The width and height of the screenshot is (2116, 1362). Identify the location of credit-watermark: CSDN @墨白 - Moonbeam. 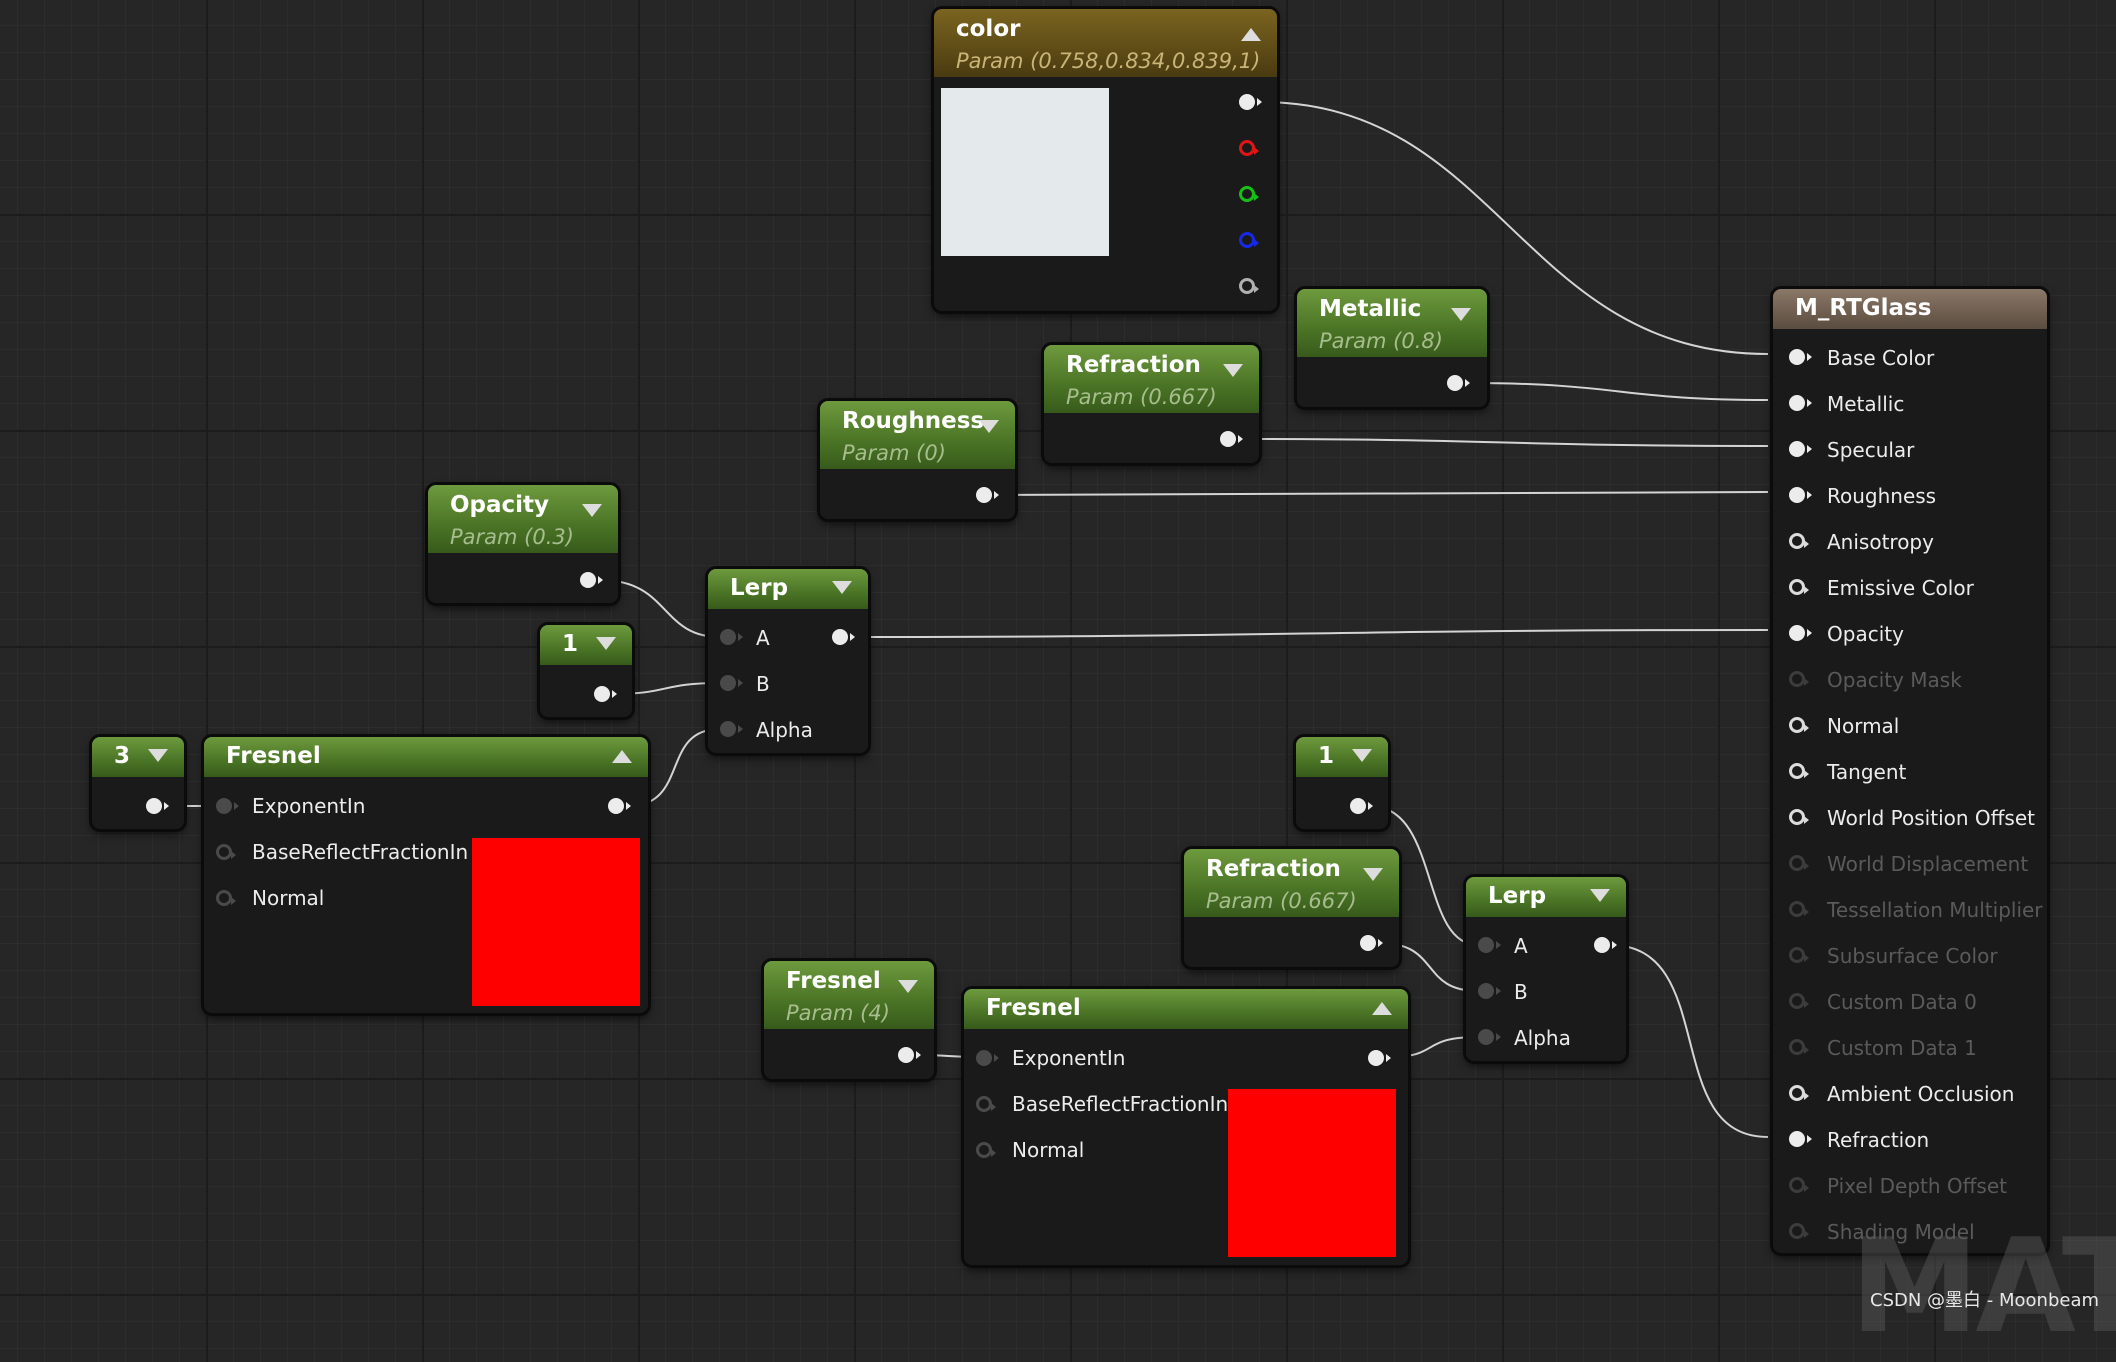
(1985, 1300).